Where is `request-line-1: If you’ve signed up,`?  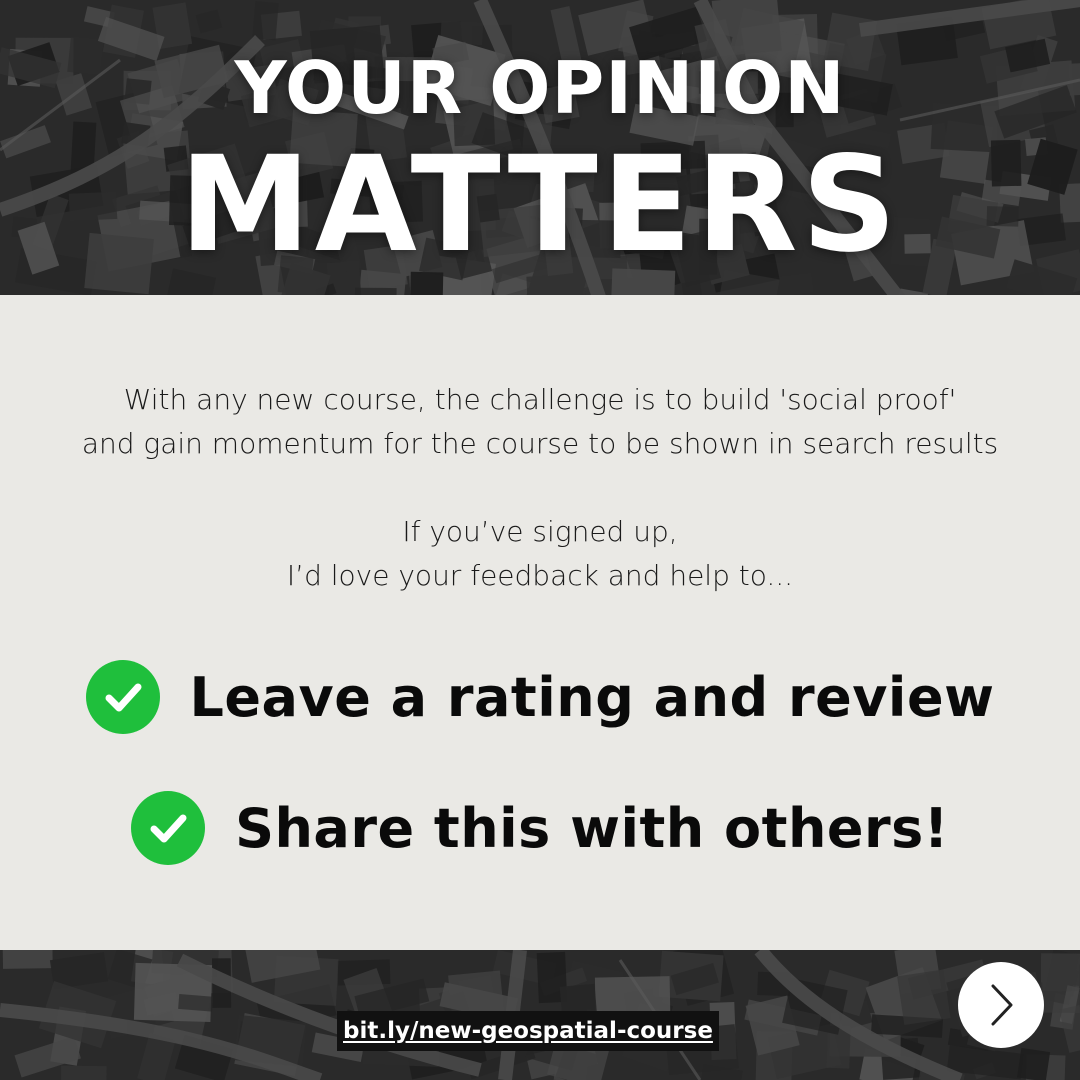
request-line-1: If you’ve signed up, is located at coordinates (540, 531).